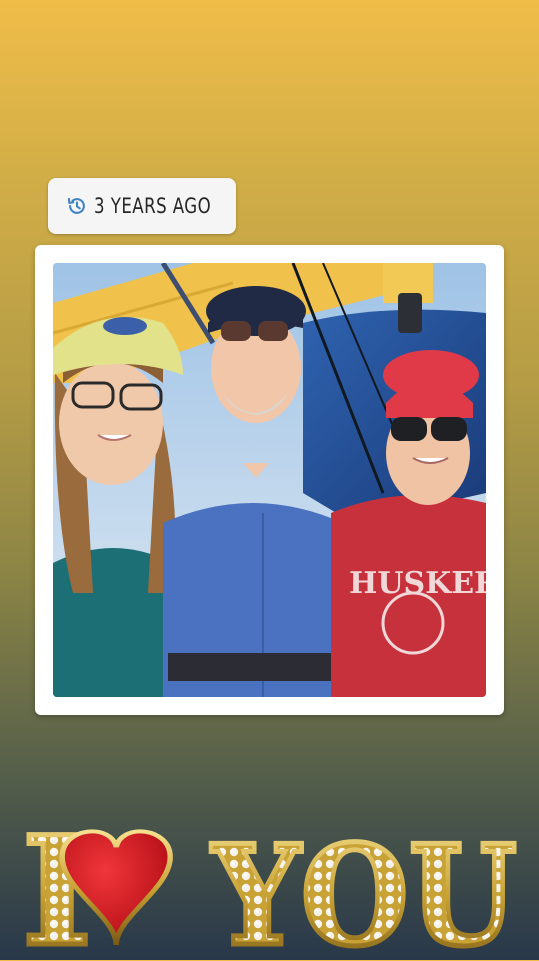  I want to click on word-you: YOU, so click(364, 886).